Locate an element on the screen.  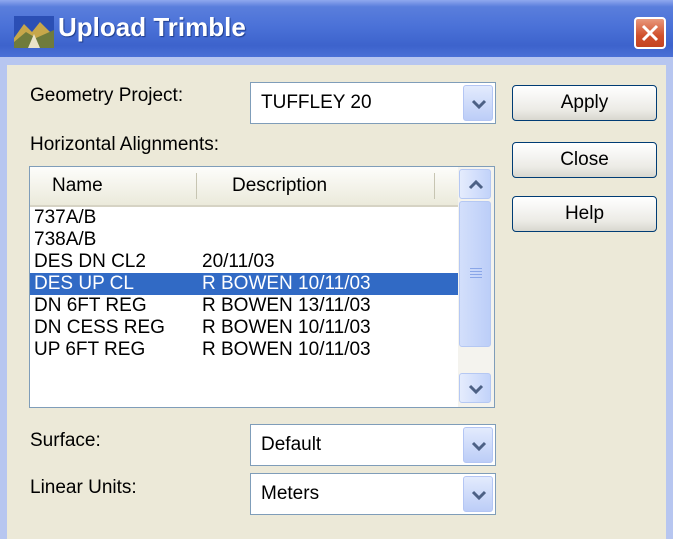
window-title: Upload Trimble is located at coordinates (152, 27).